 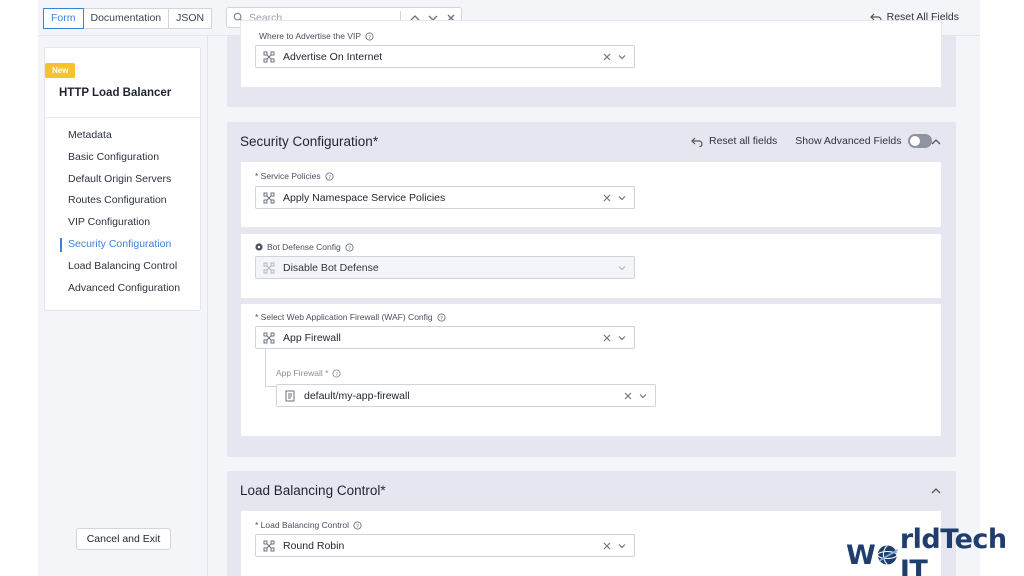 What do you see at coordinates (445, 337) in the screenshot?
I see `waf-select: App Firewall` at bounding box center [445, 337].